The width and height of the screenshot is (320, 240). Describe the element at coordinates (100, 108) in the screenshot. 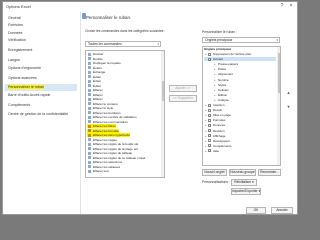

I see `list-item: Effacer le style` at that location.